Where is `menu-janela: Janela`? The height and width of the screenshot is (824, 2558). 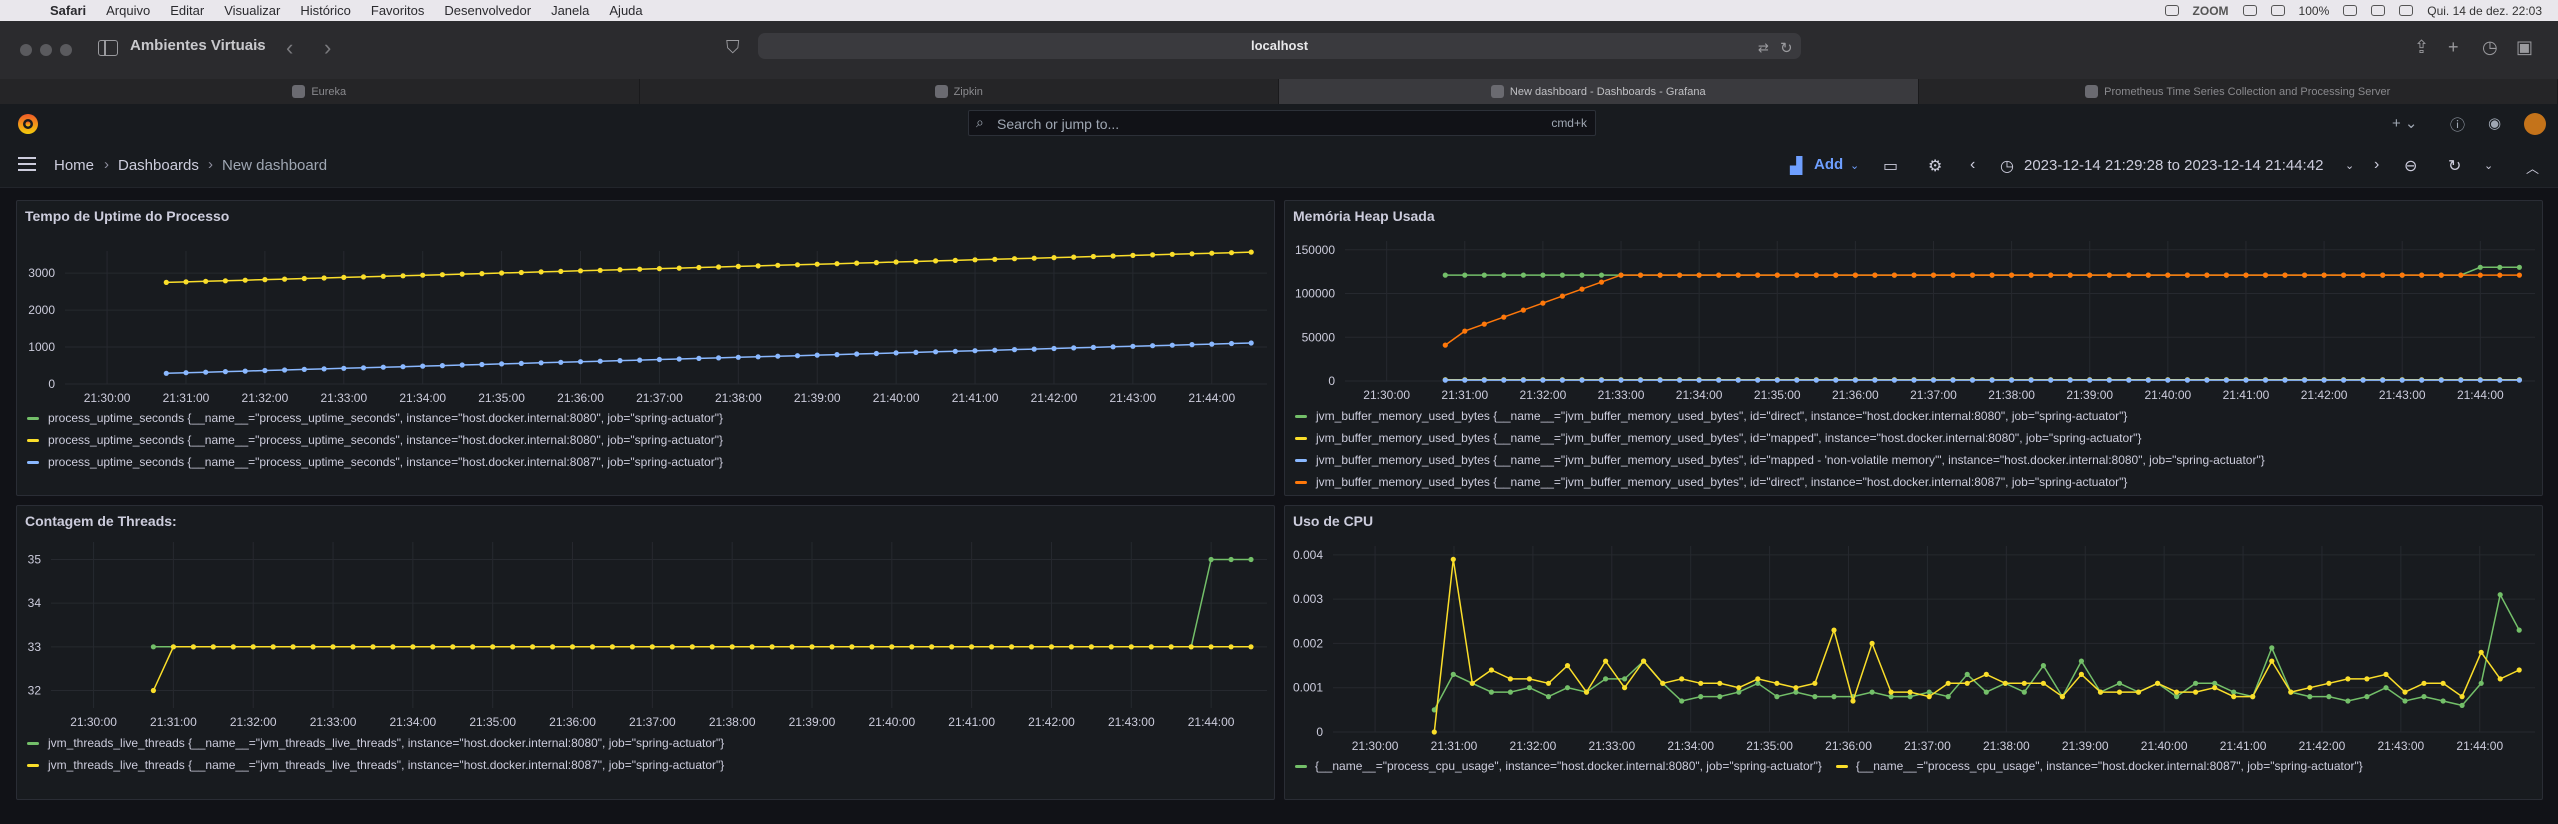
menu-janela: Janela is located at coordinates (570, 10).